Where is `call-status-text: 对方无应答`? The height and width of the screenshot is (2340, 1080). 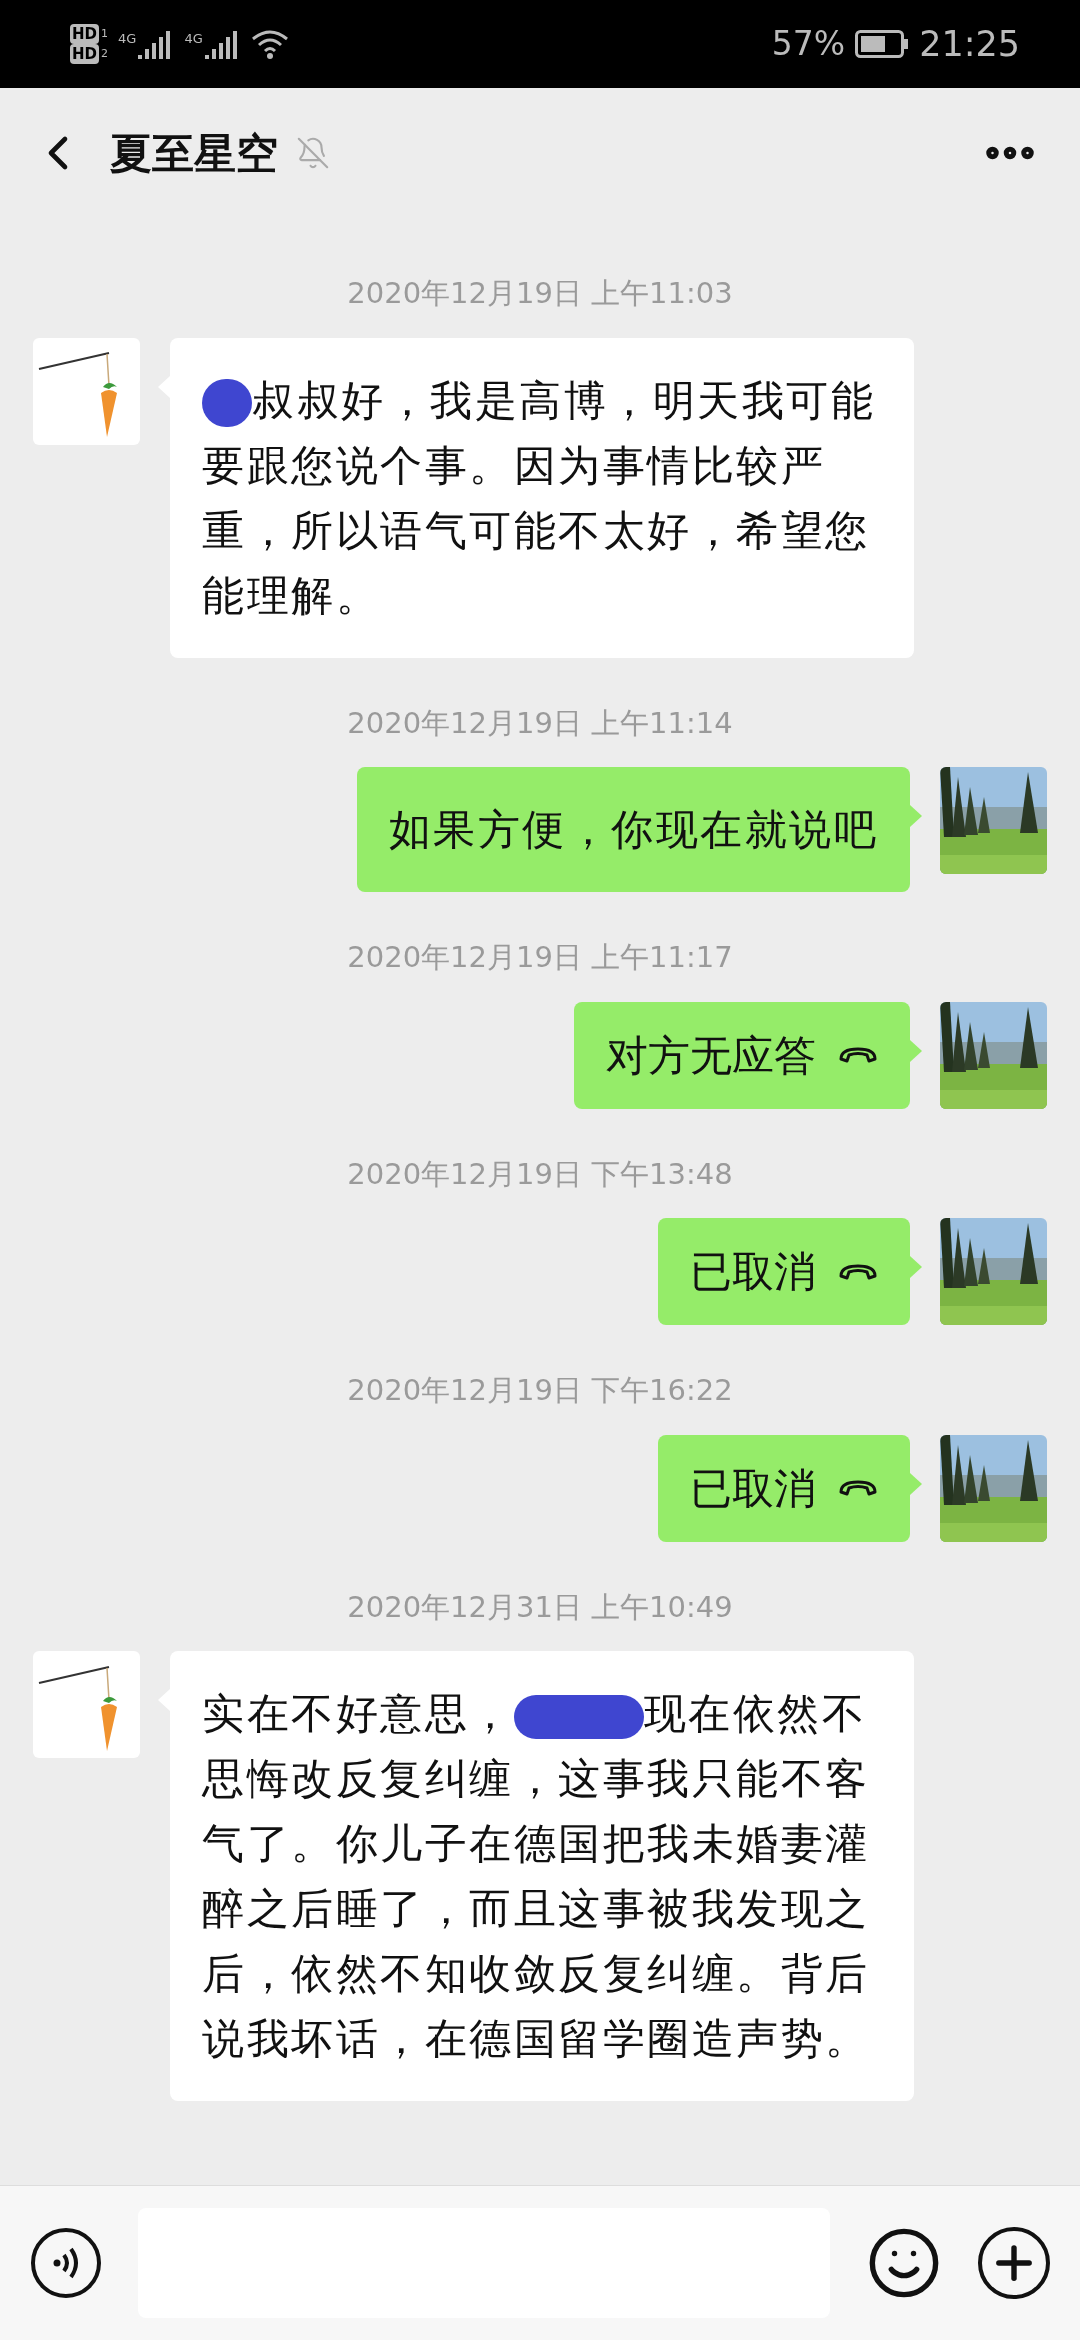
call-status-text: 对方无应答 is located at coordinates (711, 1055).